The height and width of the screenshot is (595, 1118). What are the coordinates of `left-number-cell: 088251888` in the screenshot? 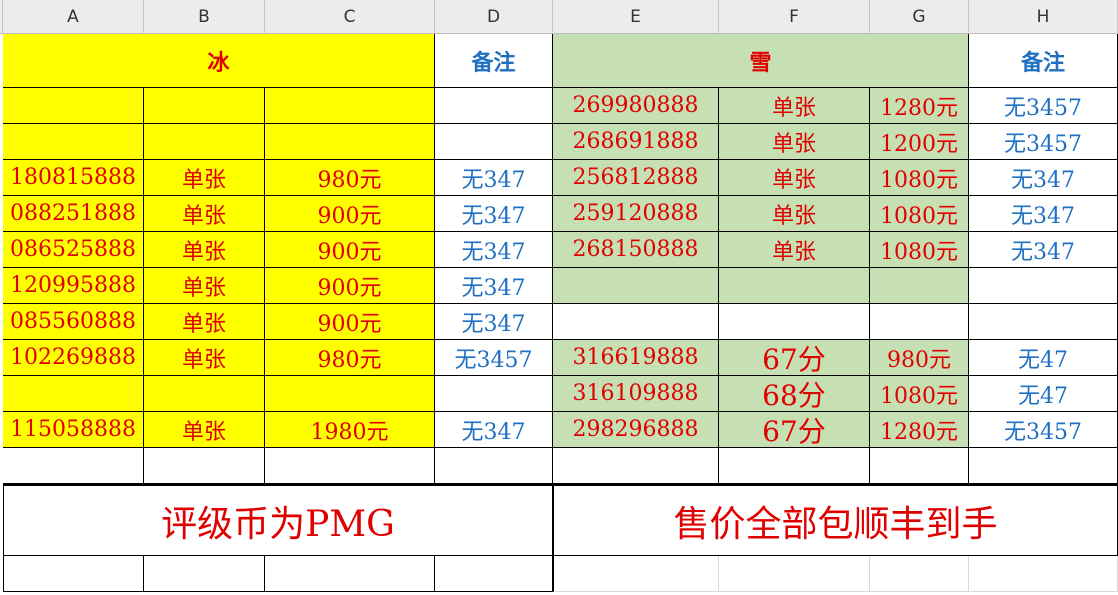 It's located at (73, 214).